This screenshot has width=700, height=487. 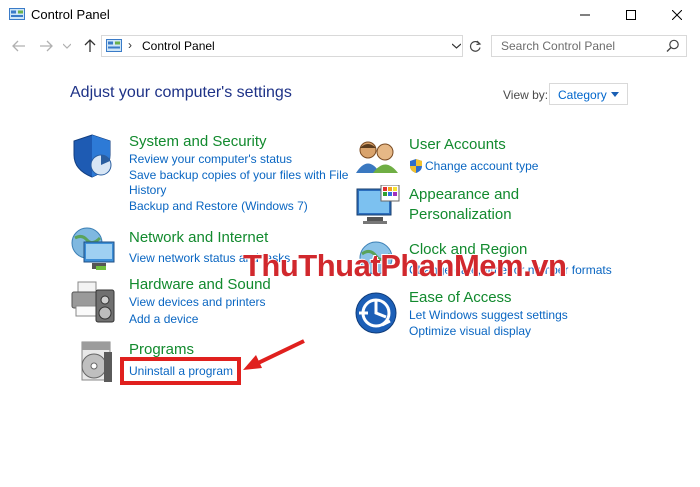 What do you see at coordinates (178, 46) in the screenshot?
I see `breadcrumb-control-panel: Control Panel` at bounding box center [178, 46].